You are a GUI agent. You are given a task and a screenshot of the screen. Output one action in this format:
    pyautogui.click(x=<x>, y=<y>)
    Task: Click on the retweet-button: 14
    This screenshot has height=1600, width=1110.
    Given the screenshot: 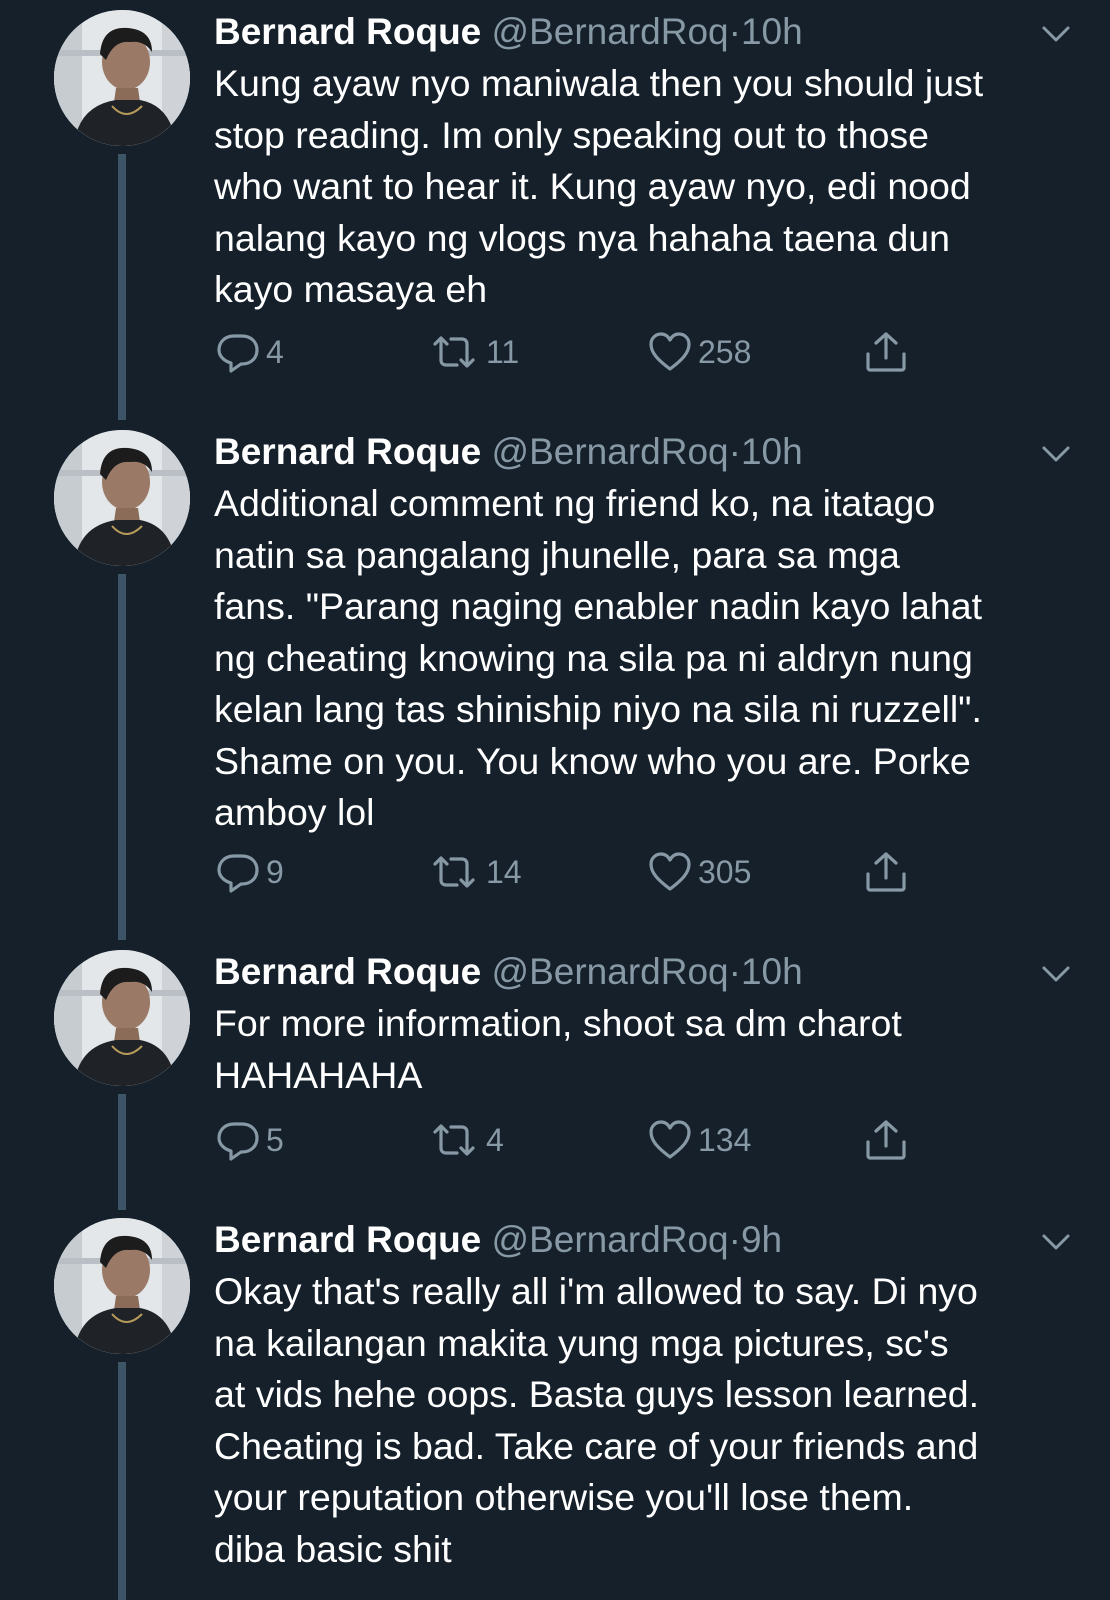 What is the action you would take?
    pyautogui.click(x=474, y=872)
    